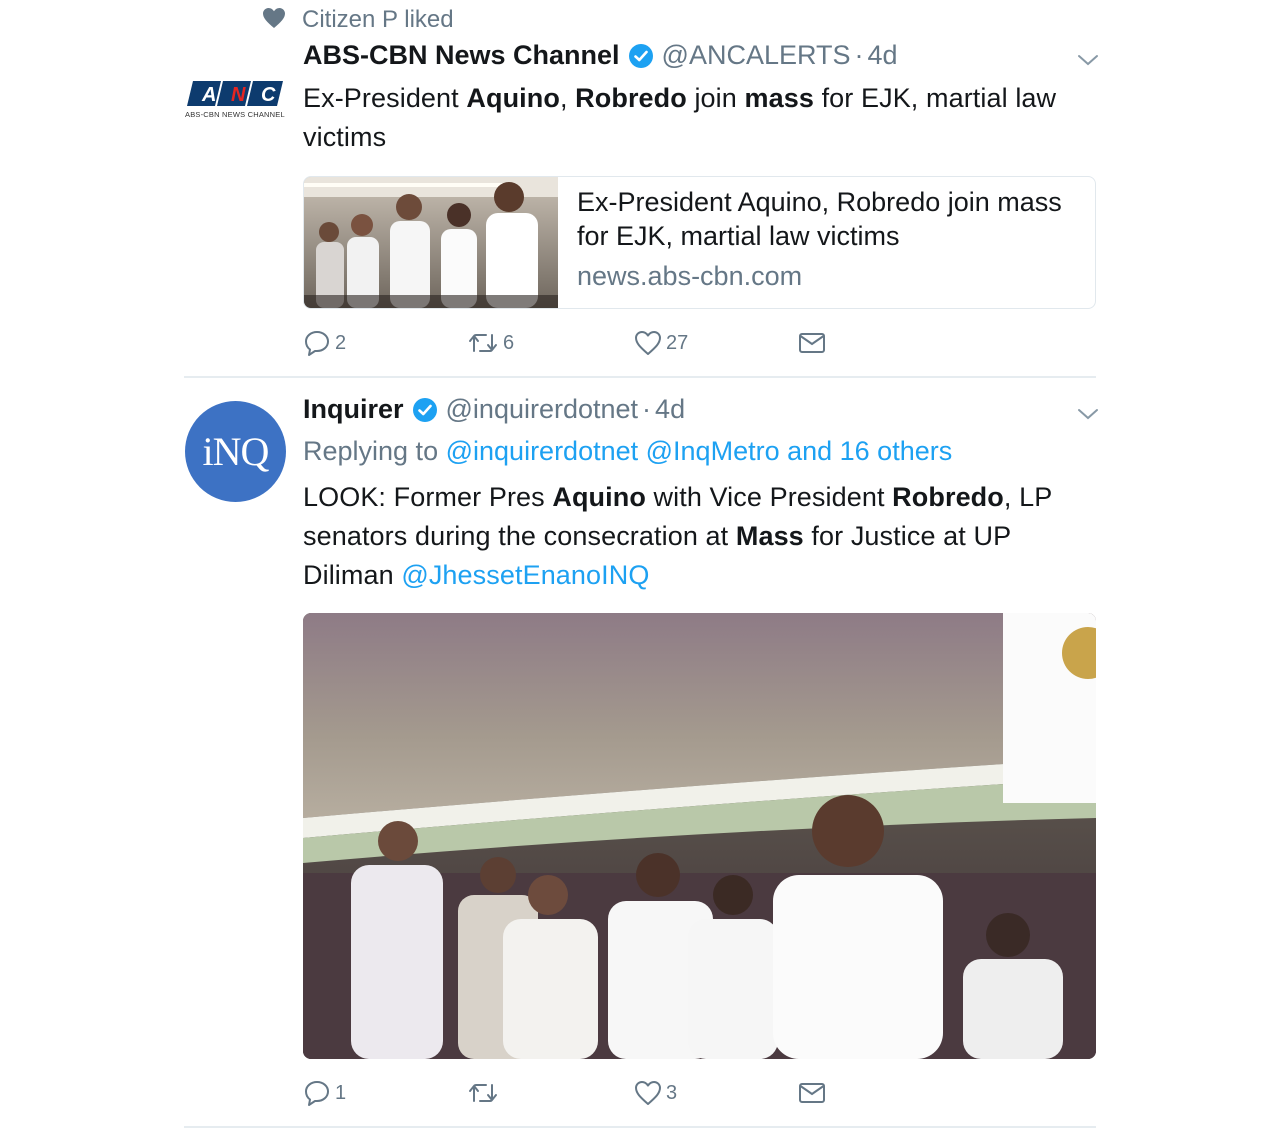 The height and width of the screenshot is (1128, 1280). What do you see at coordinates (690, 276) in the screenshot?
I see `card-domain: news.abs-cbn.com` at bounding box center [690, 276].